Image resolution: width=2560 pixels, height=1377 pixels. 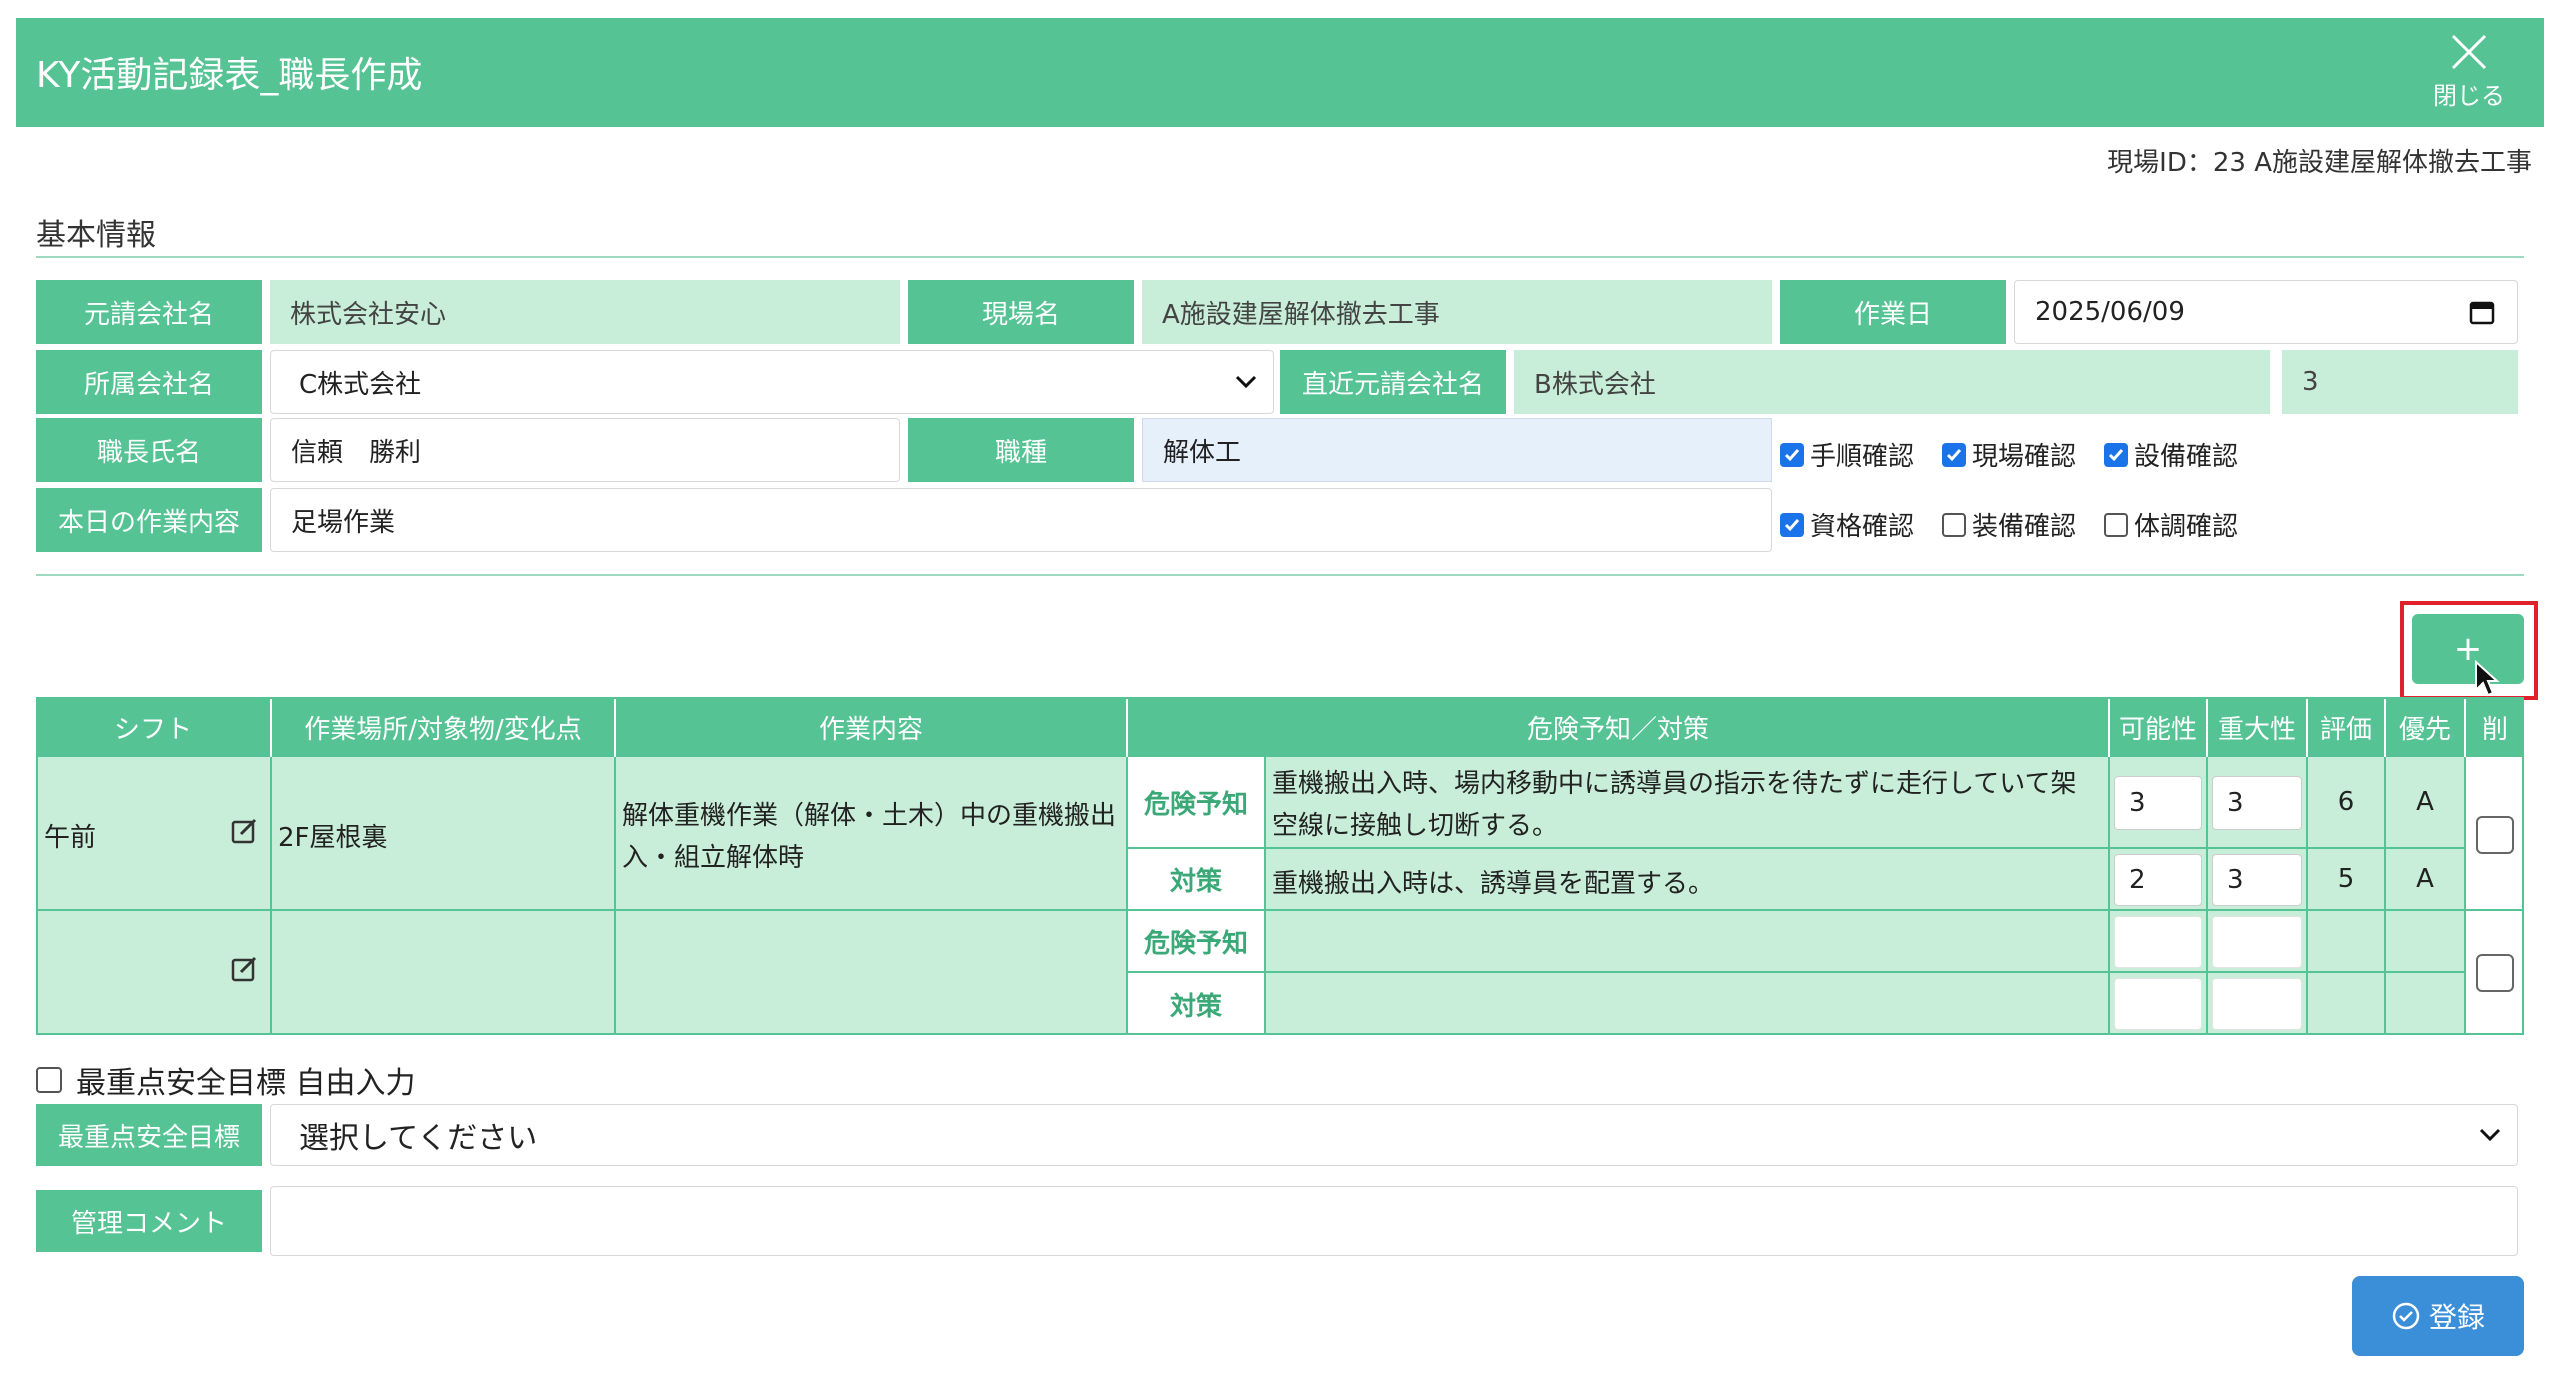 What do you see at coordinates (2469, 52) in the screenshot?
I see `close-icon` at bounding box center [2469, 52].